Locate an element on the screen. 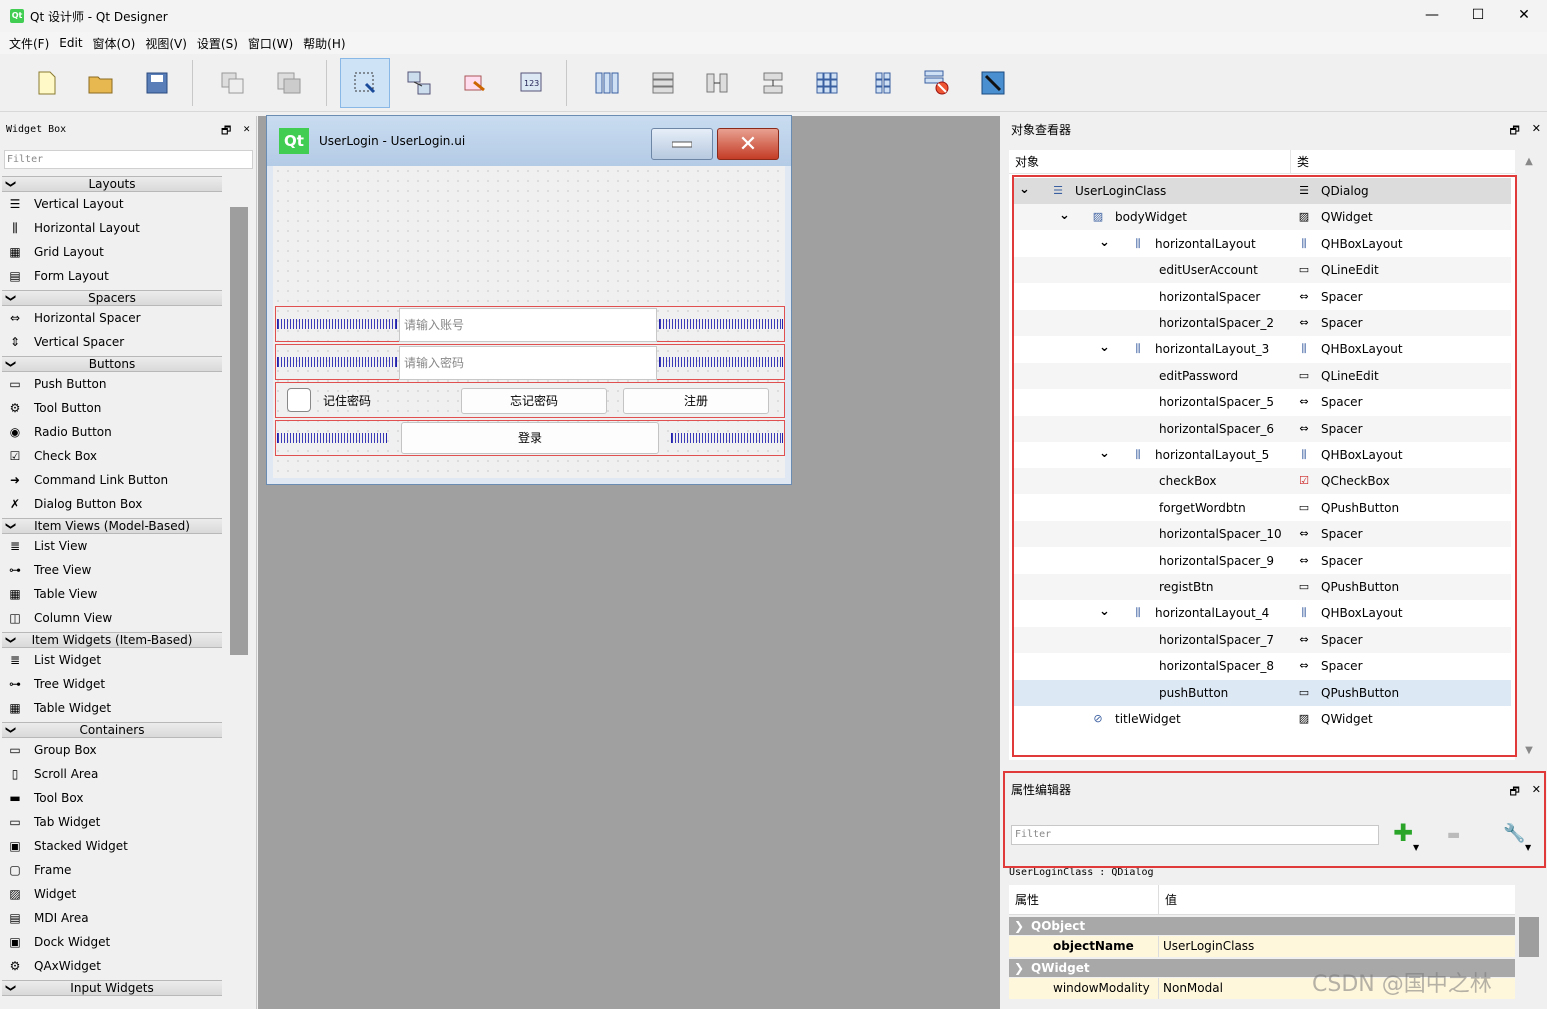 Image resolution: width=1547 pixels, height=1009 pixels. add-dropdown-icon: ▼ is located at coordinates (1416, 847).